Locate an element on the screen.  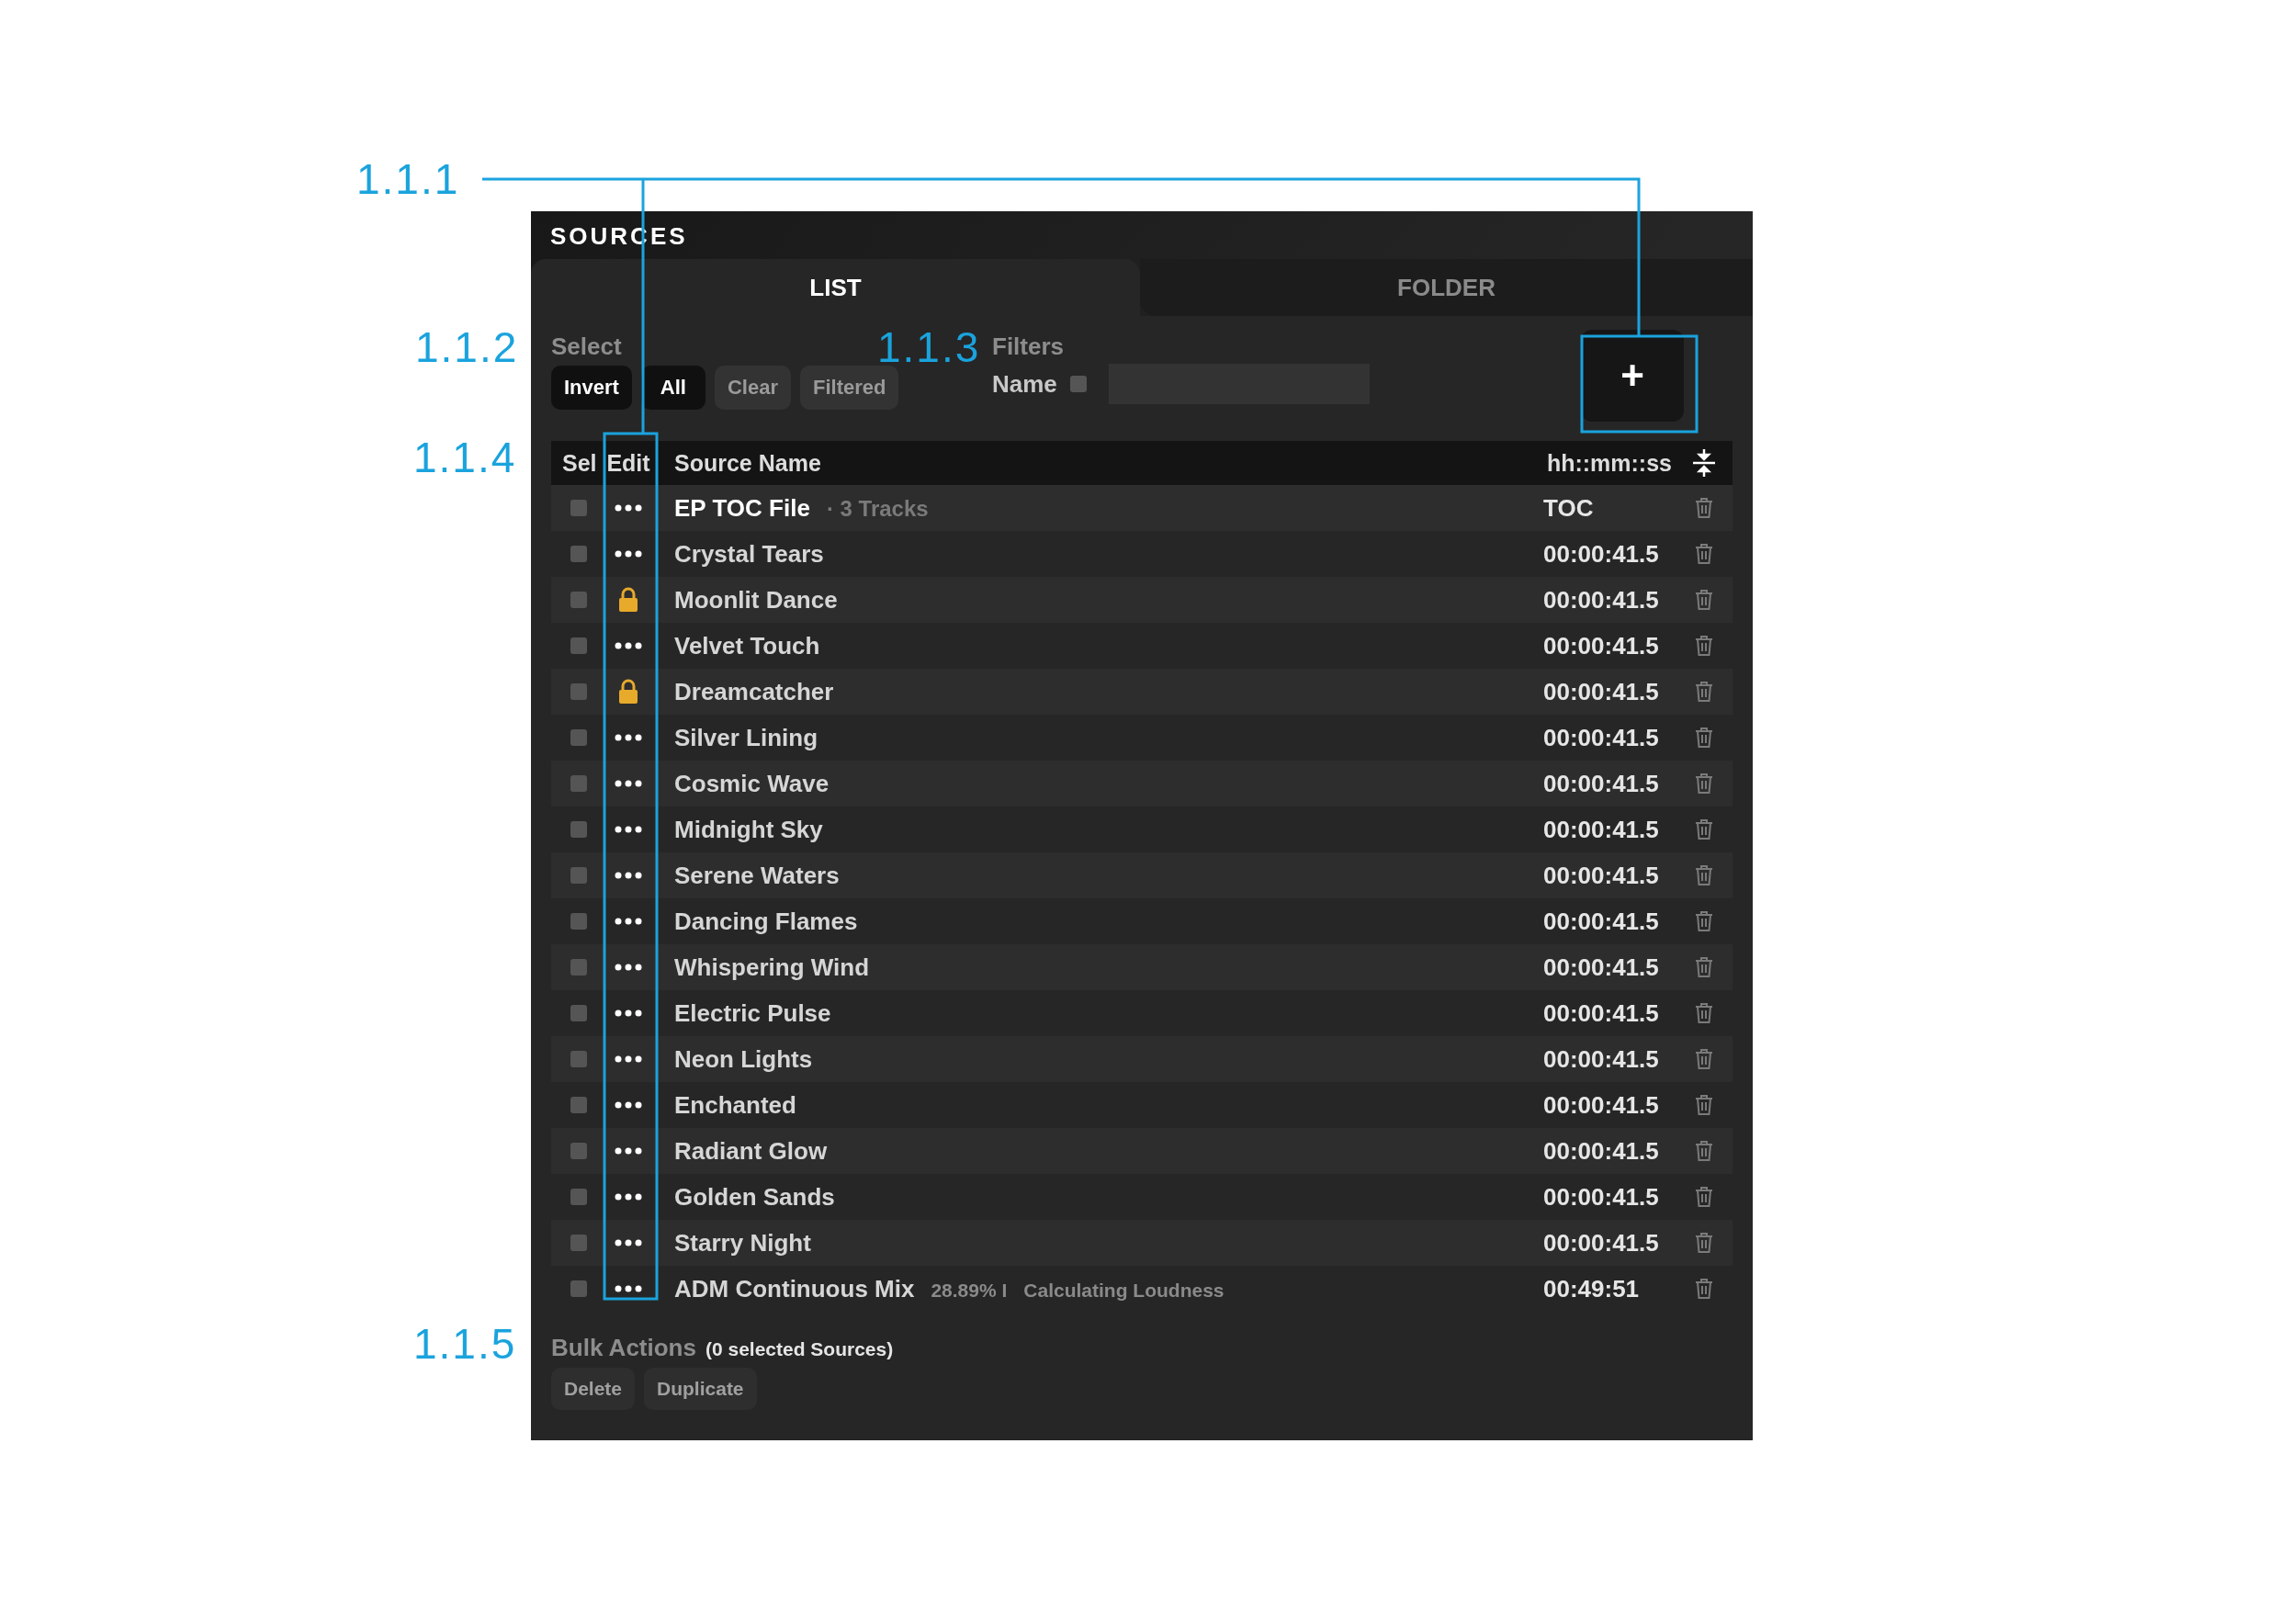
source-name: Silver Lining is located at coordinates (746, 737).